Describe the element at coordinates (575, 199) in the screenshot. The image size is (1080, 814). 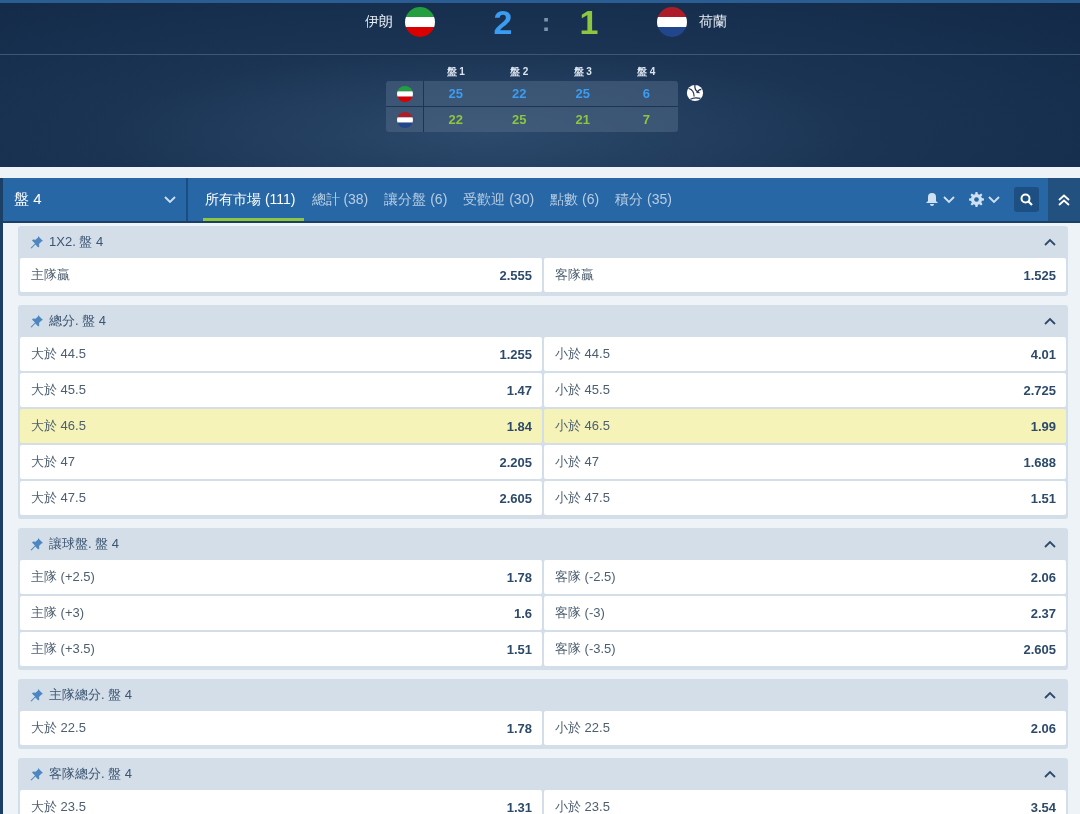
I see `market-tab: 點數 (6)` at that location.